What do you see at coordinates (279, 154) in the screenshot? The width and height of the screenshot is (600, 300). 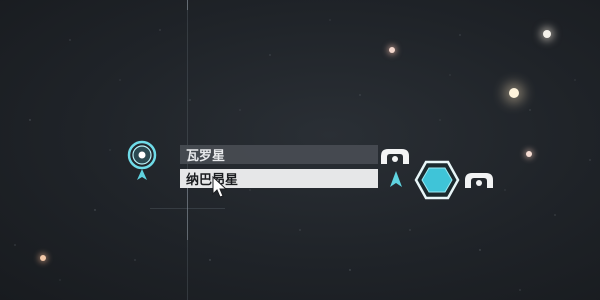 I see `system-list-item: 瓦罗星` at bounding box center [279, 154].